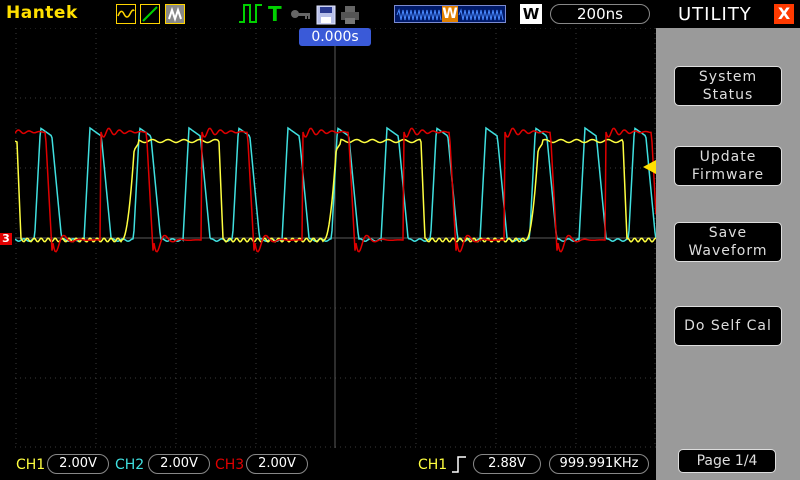 The image size is (800, 480). I want to click on page-indicator-button: Page 1/4, so click(727, 461).